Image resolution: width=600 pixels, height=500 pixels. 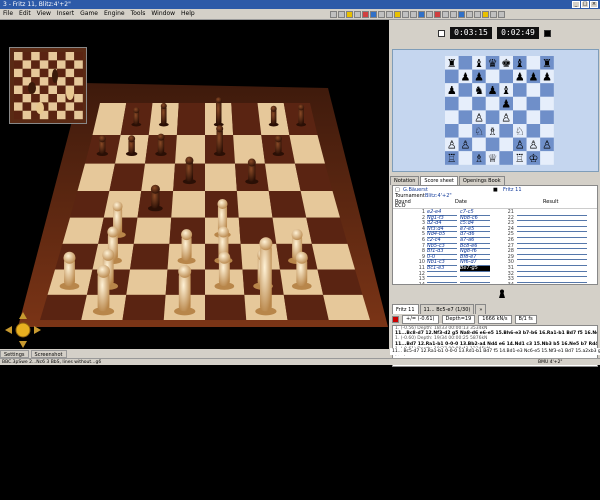 What do you see at coordinates (533, 158) in the screenshot?
I see `mini-board-piece: ♔` at bounding box center [533, 158].